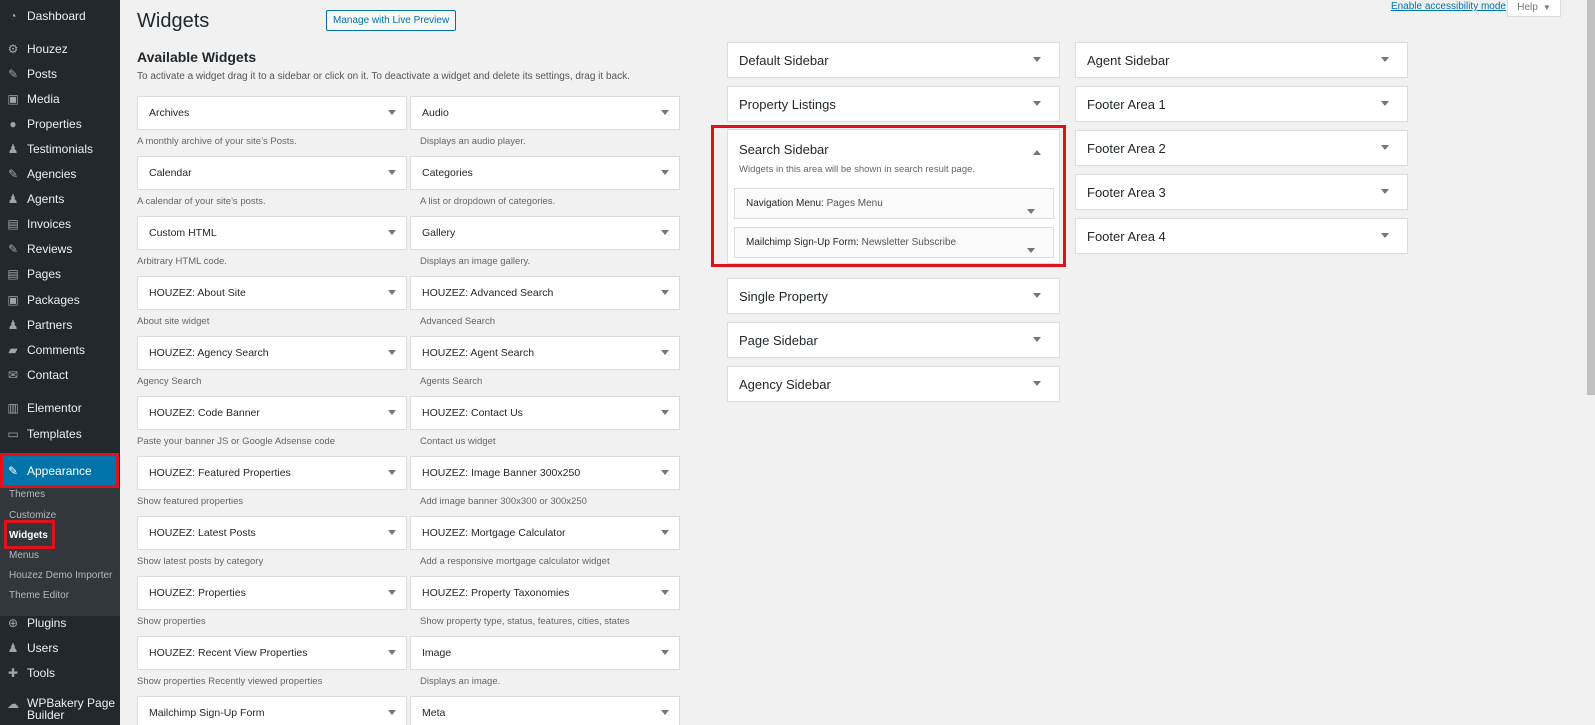 This screenshot has height=725, width=1595. I want to click on menu-item-templates: ▭ Templates, so click(60, 434).